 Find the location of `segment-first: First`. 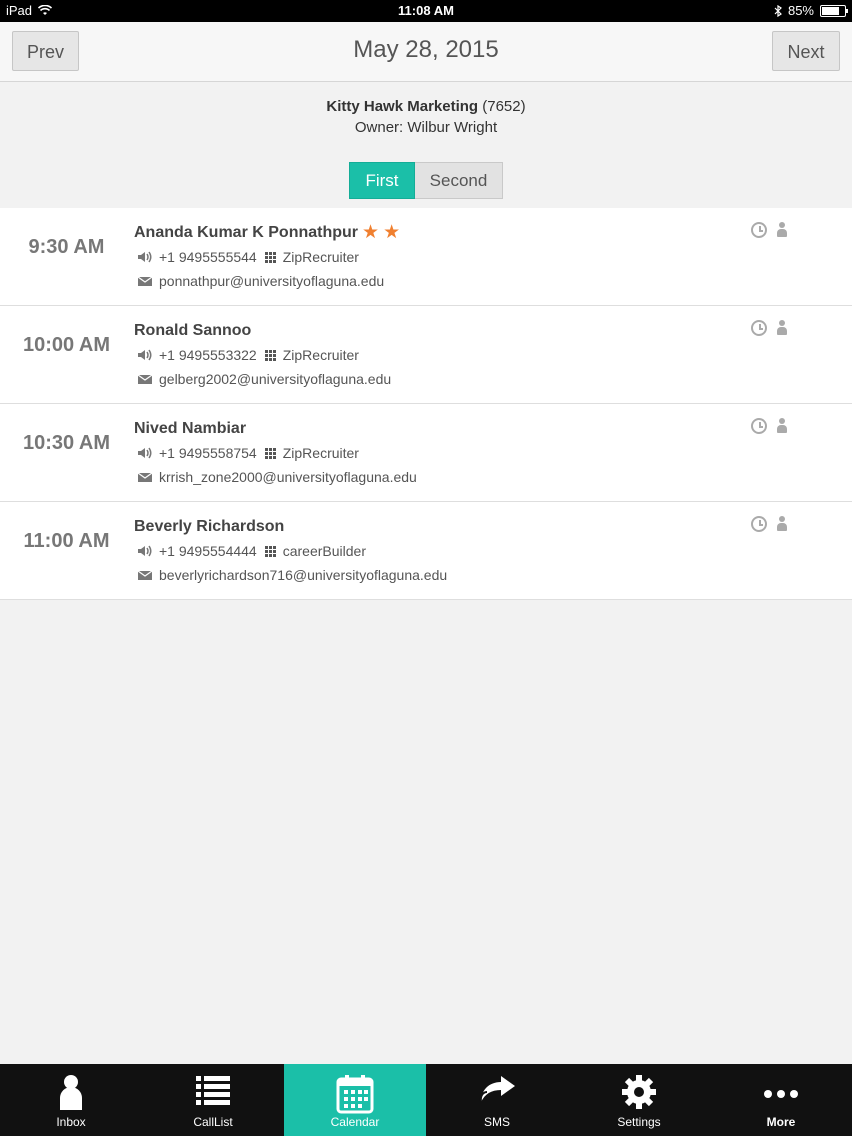

segment-first: First is located at coordinates (382, 180).